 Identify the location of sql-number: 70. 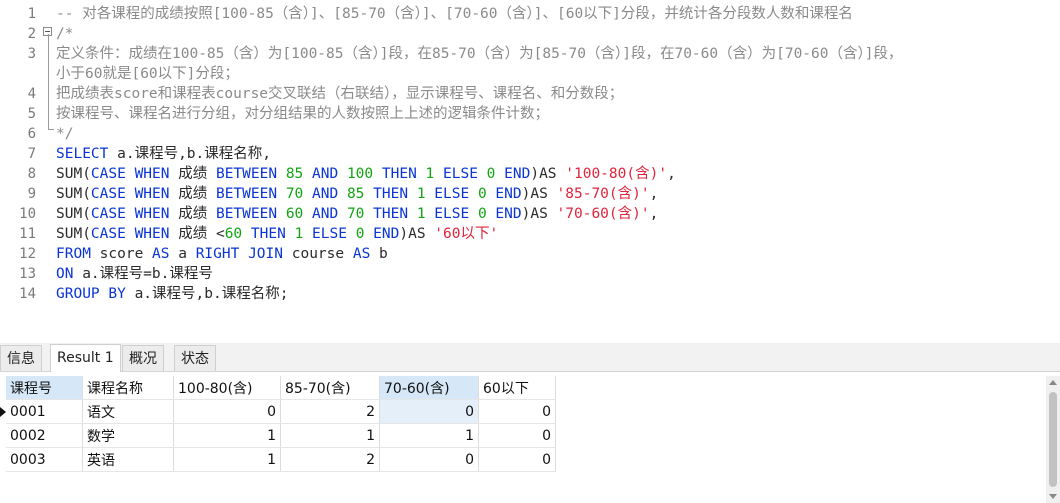
(355, 214).